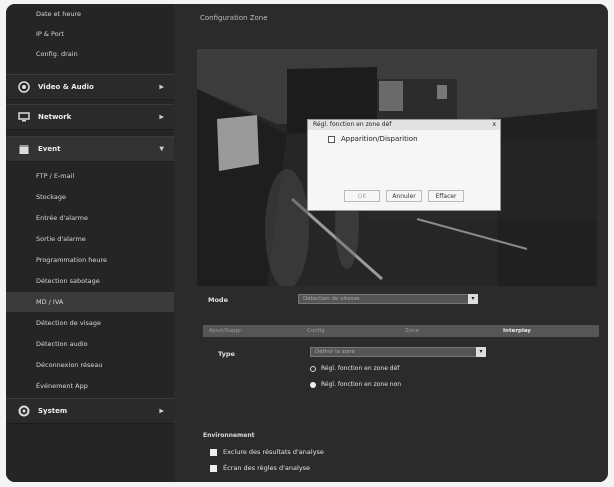 The width and height of the screenshot is (614, 487). I want to click on sidebar-item-time-schedule: Programmation heure, so click(90, 260).